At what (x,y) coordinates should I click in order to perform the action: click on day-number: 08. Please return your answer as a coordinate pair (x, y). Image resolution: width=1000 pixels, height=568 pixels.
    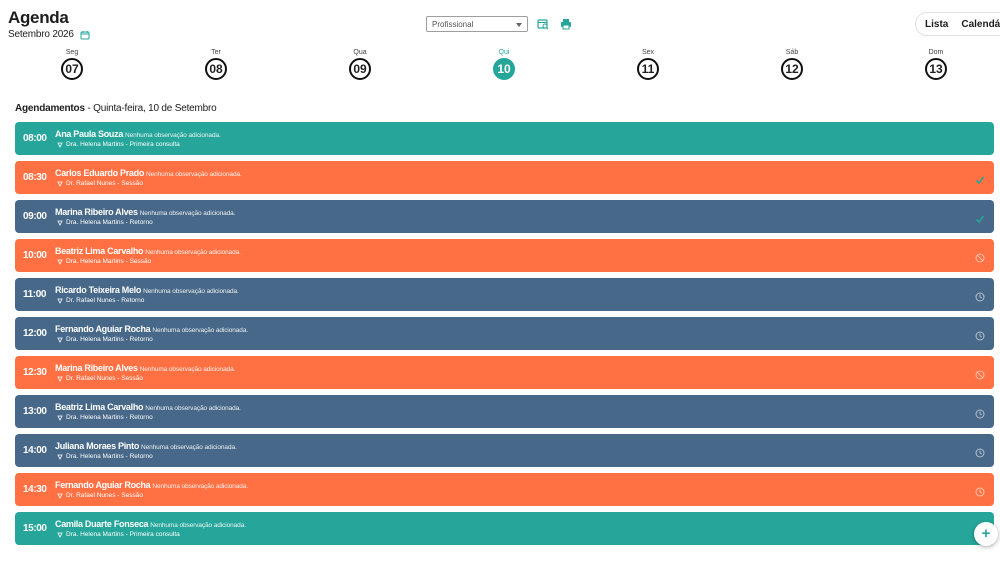
    Looking at the image, I should click on (216, 69).